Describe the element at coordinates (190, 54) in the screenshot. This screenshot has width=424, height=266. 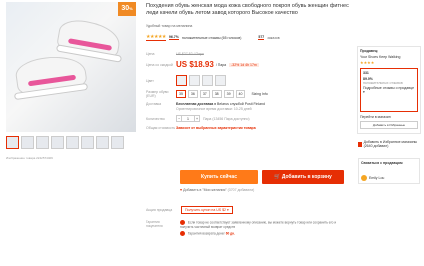
I see `old-price: US $27.82 / Пара` at that location.